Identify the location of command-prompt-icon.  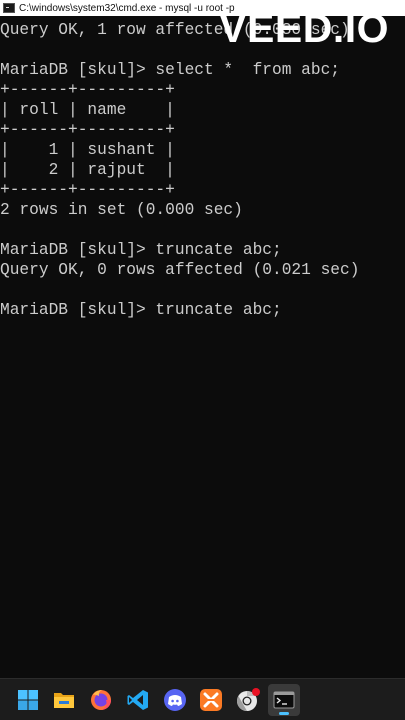
(284, 700).